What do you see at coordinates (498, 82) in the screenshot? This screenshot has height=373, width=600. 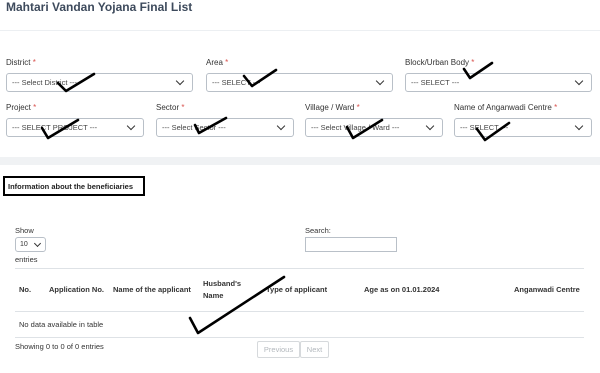 I see `block-select: --- SELECT ---` at bounding box center [498, 82].